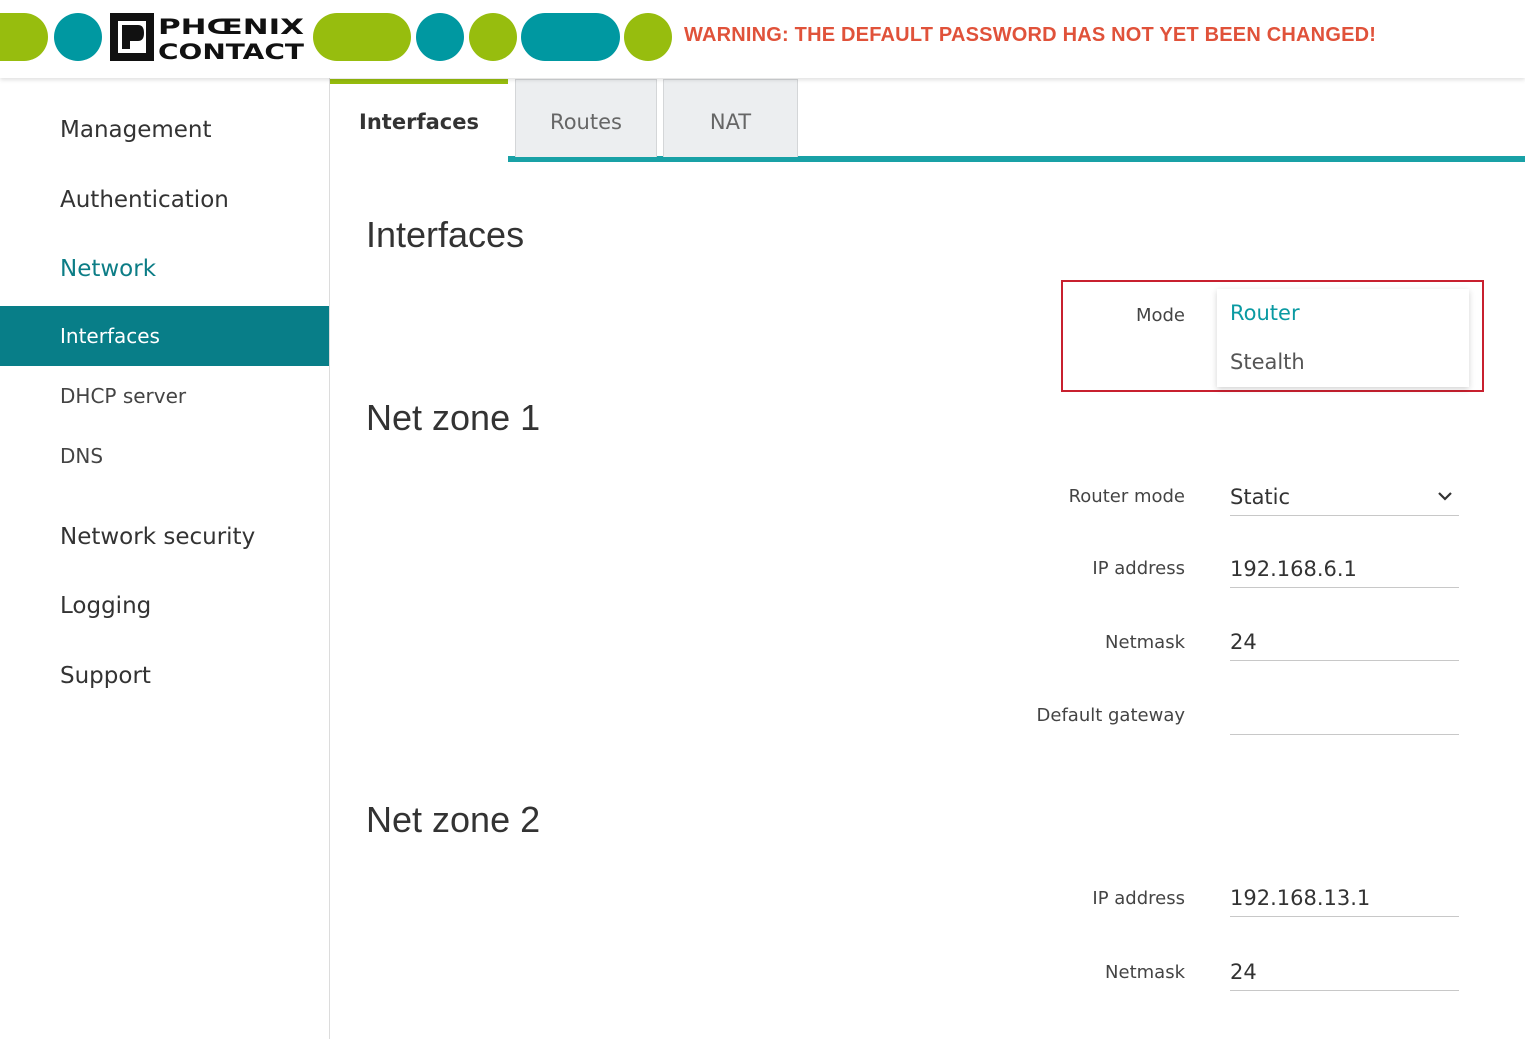  I want to click on sidebar-item-support: Support, so click(105, 676).